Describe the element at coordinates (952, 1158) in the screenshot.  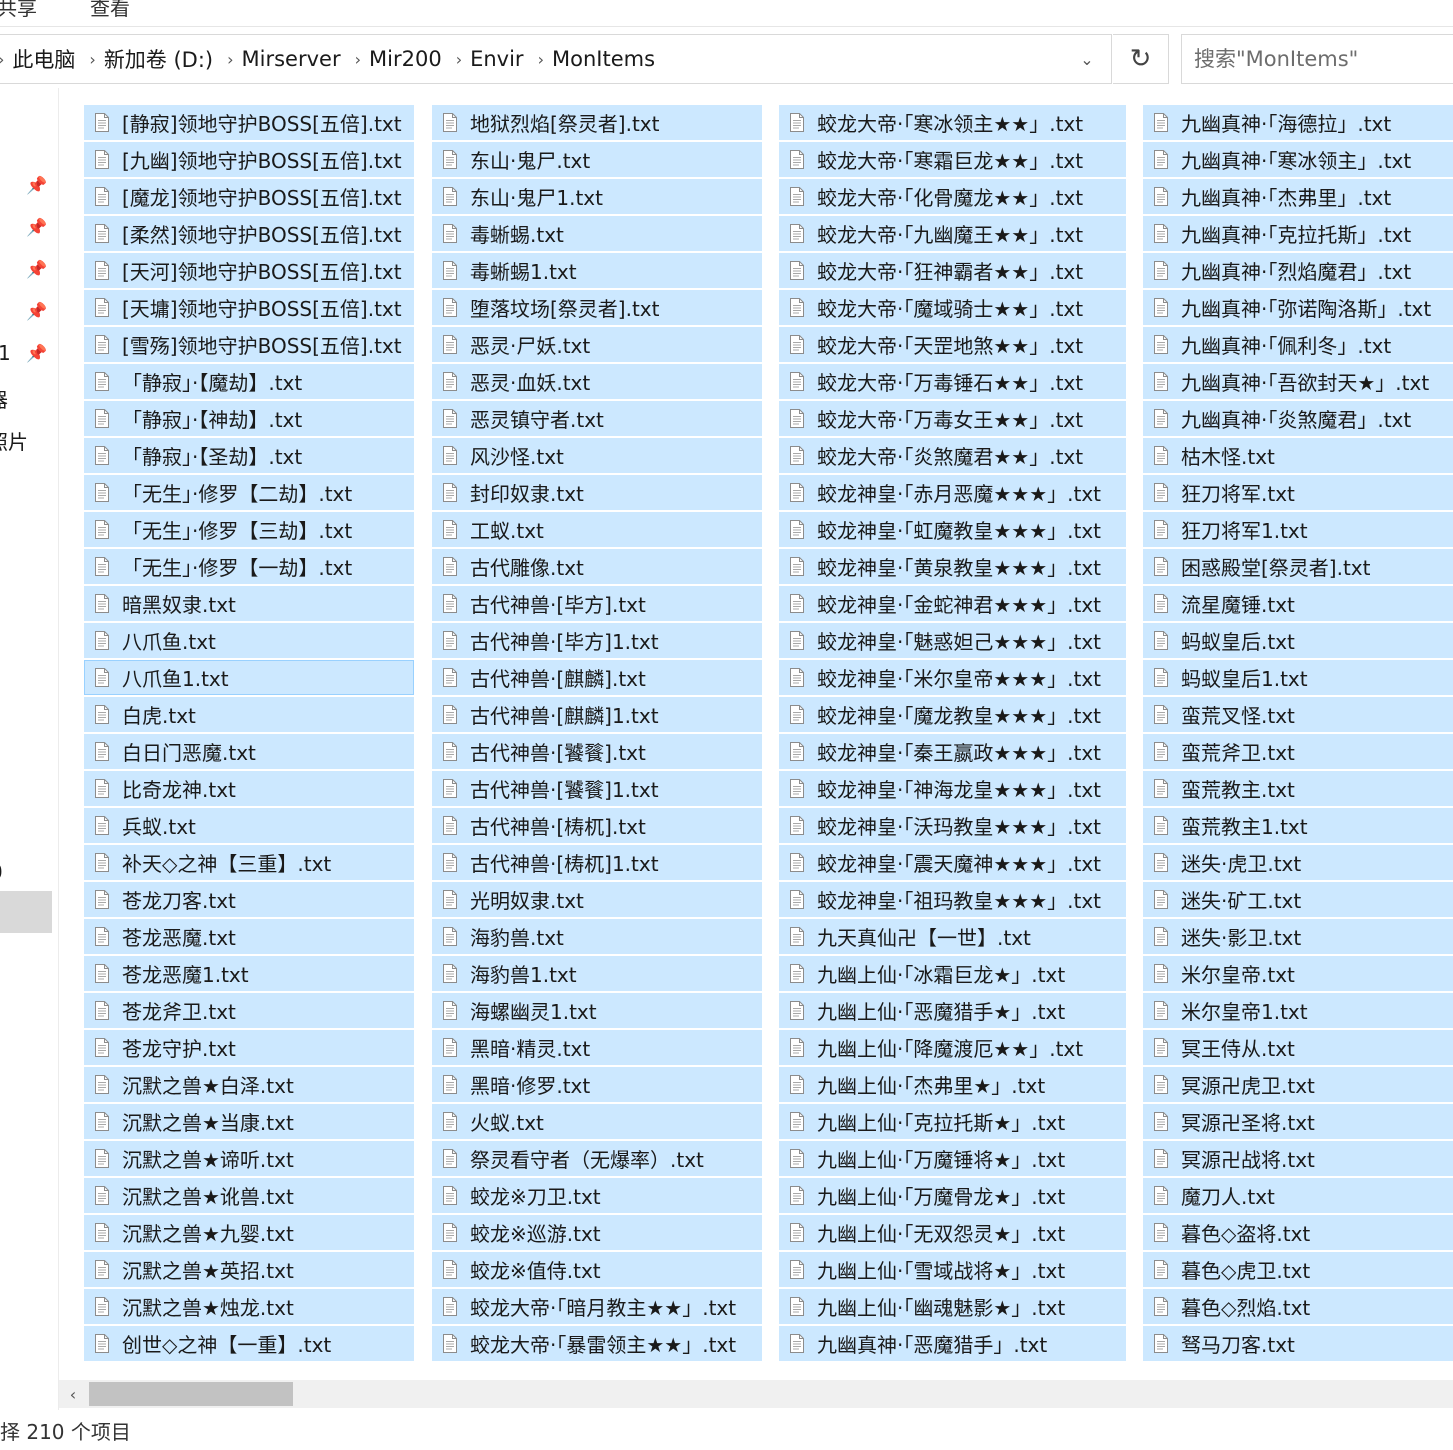
I see `file-item: 九幽上仙·「万魔锤将★」.txt` at that location.